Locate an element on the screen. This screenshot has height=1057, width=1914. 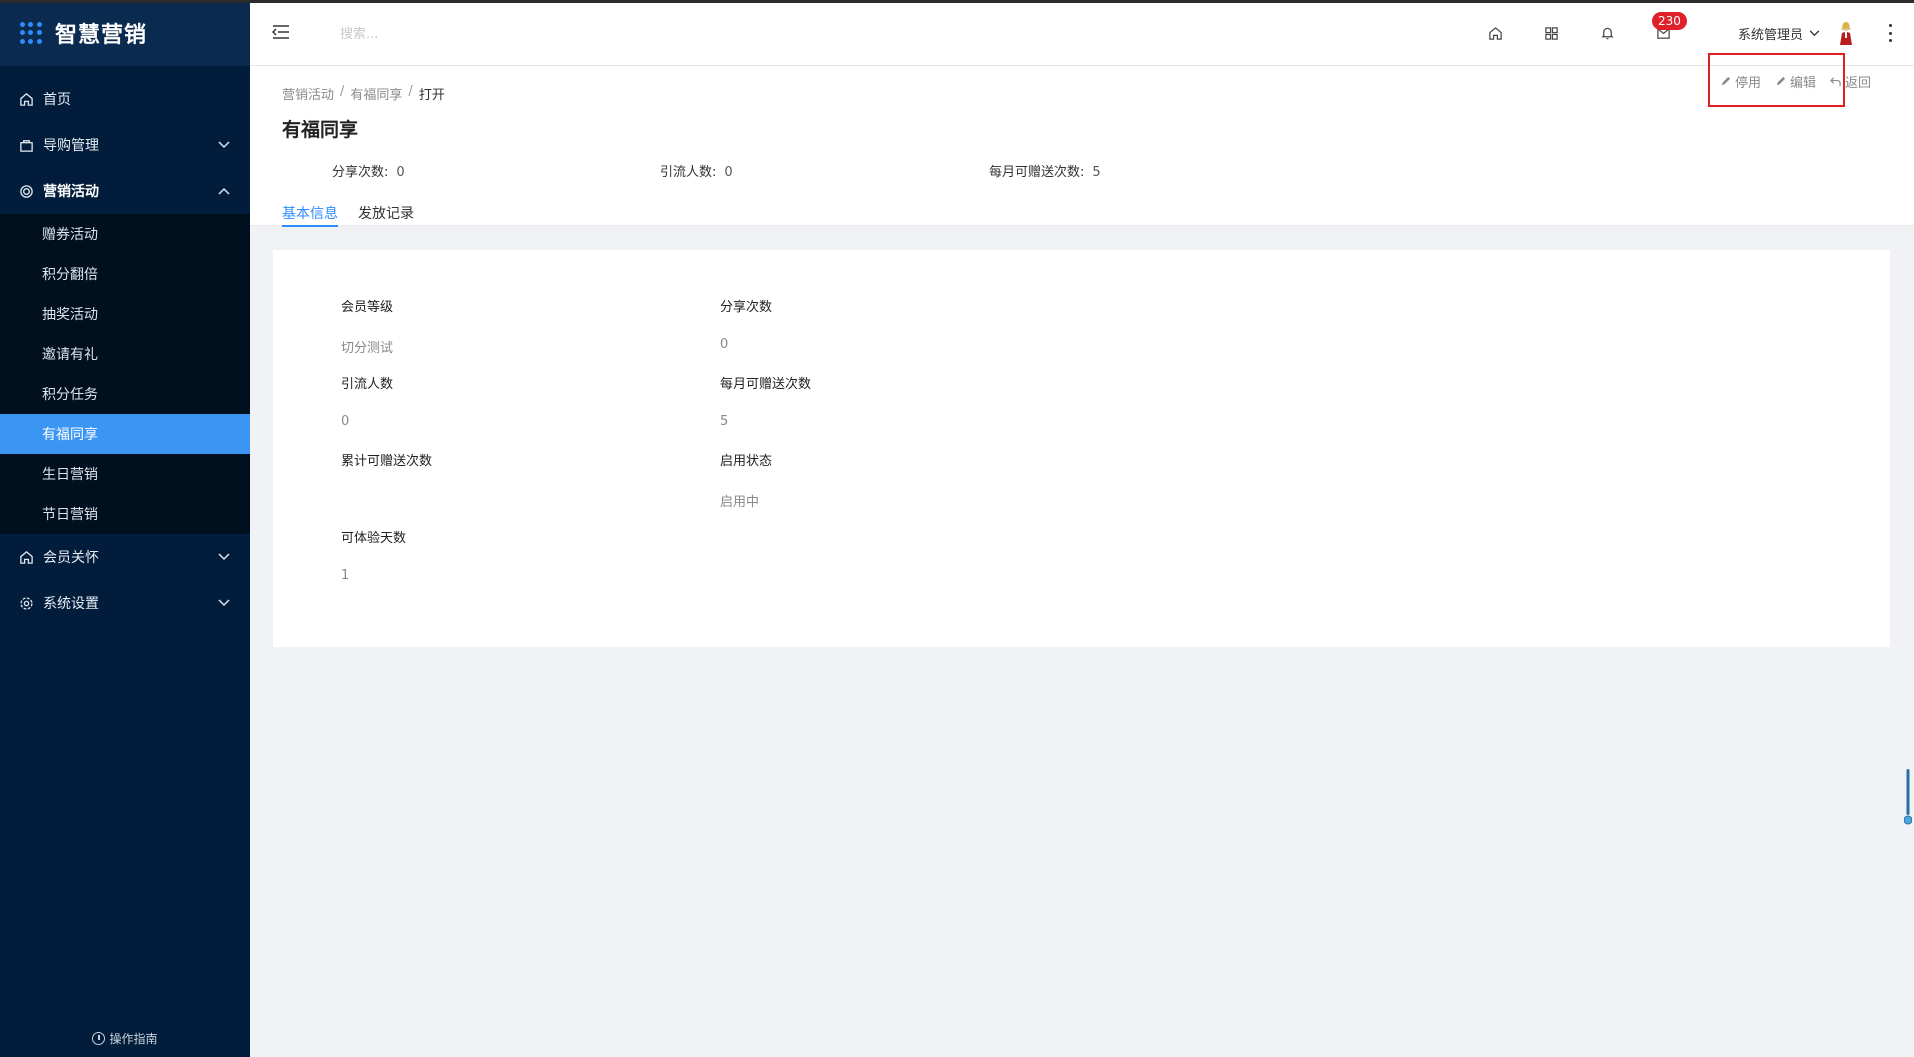
sidebar-item-label: 首页 is located at coordinates (57, 100).